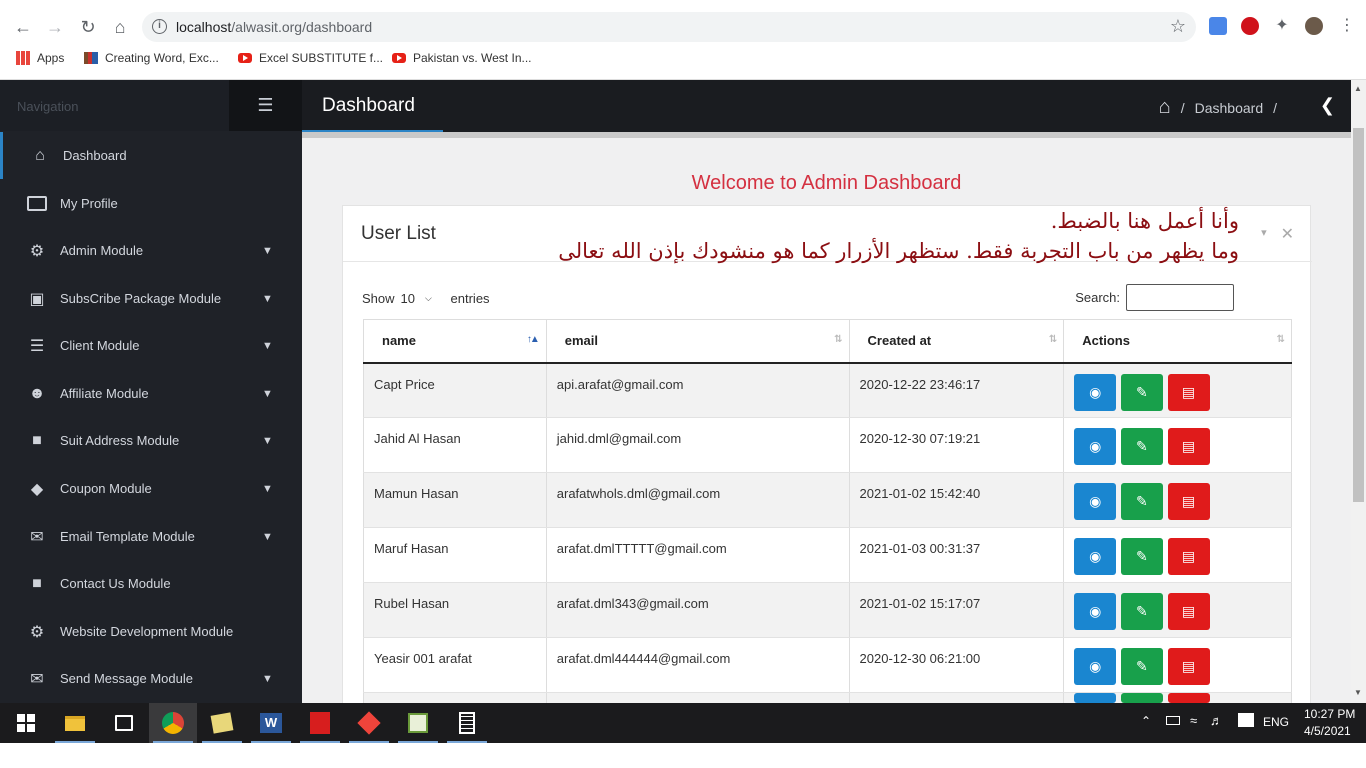 The width and height of the screenshot is (1366, 768). I want to click on edit-icon: ✎, so click(1142, 666).